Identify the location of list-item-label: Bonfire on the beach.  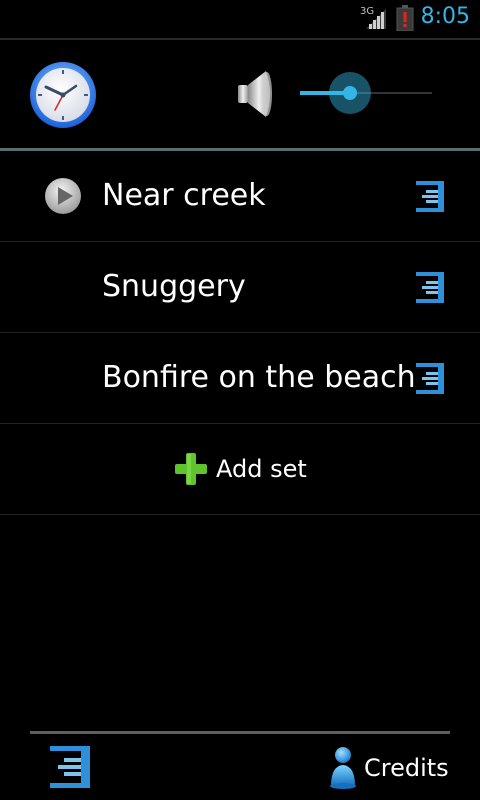
(259, 377).